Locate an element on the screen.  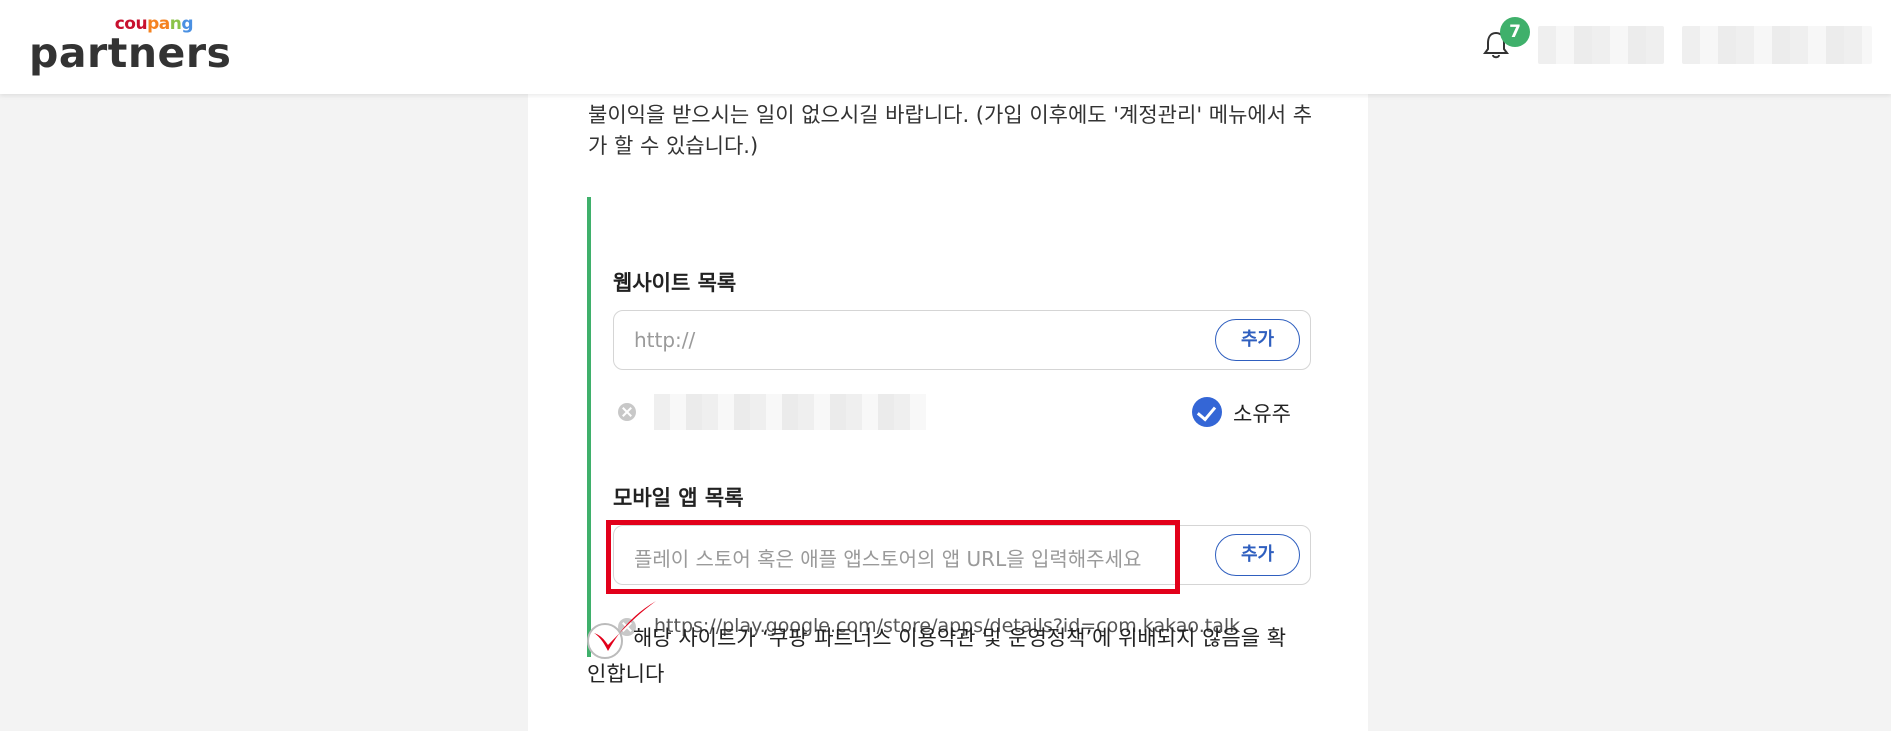
red-highlight-box is located at coordinates (893, 557).